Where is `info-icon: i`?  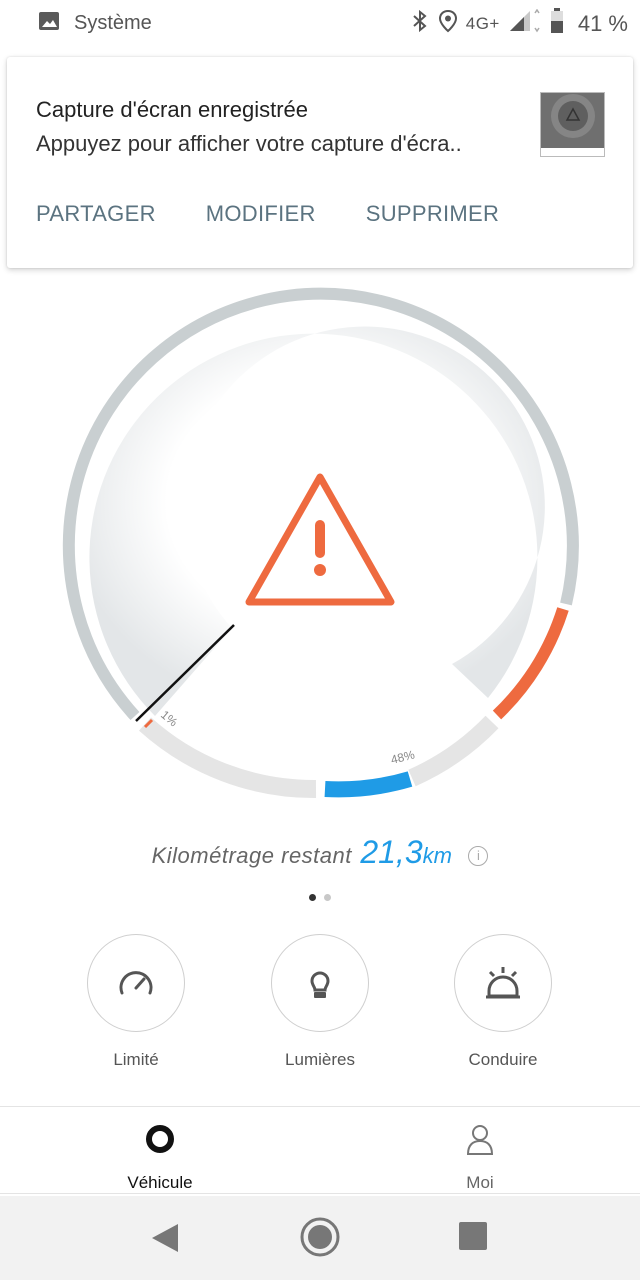 info-icon: i is located at coordinates (478, 856).